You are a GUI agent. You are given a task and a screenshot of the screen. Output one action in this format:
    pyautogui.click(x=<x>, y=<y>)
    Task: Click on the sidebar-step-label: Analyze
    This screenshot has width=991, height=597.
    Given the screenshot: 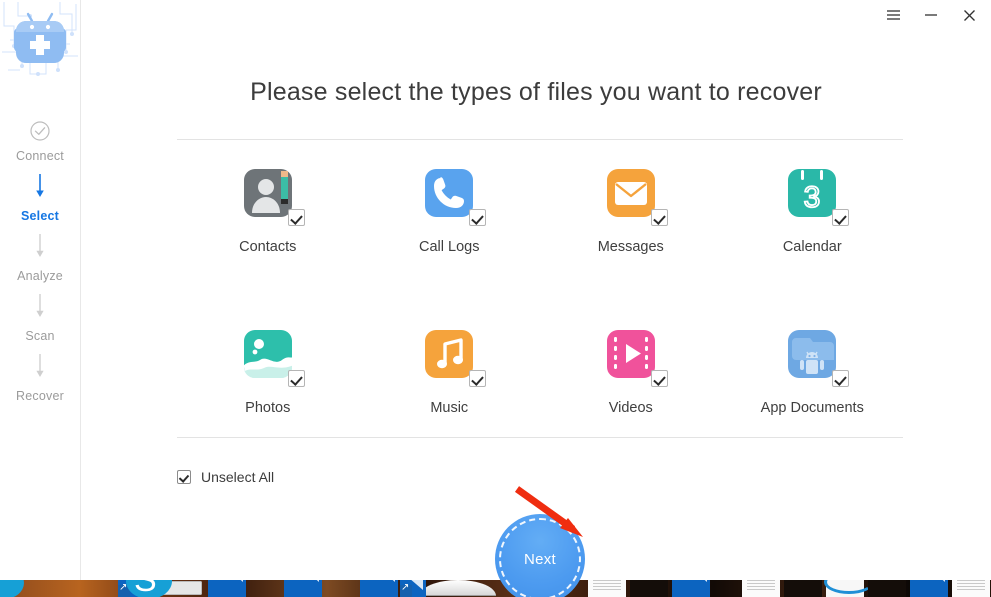 What is the action you would take?
    pyautogui.click(x=40, y=276)
    